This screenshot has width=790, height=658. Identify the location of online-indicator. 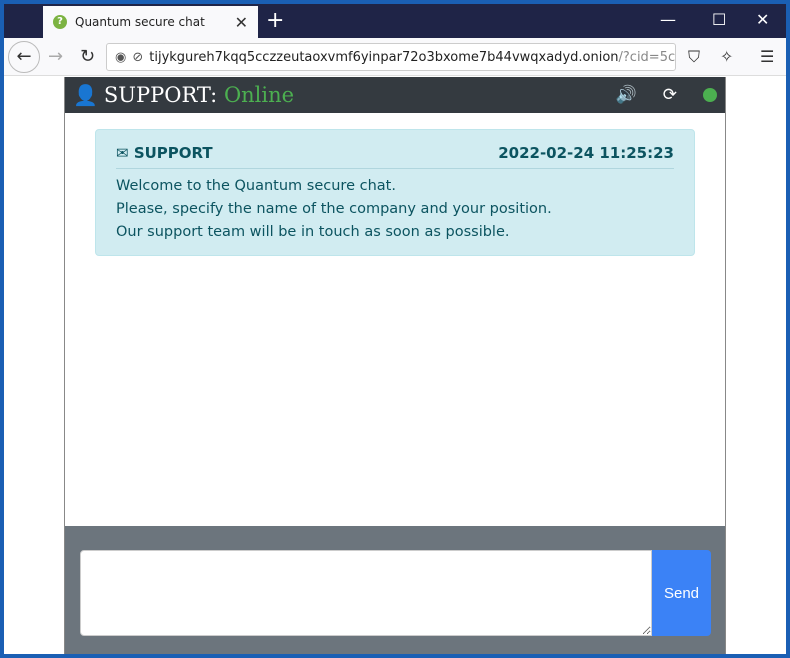
(710, 95).